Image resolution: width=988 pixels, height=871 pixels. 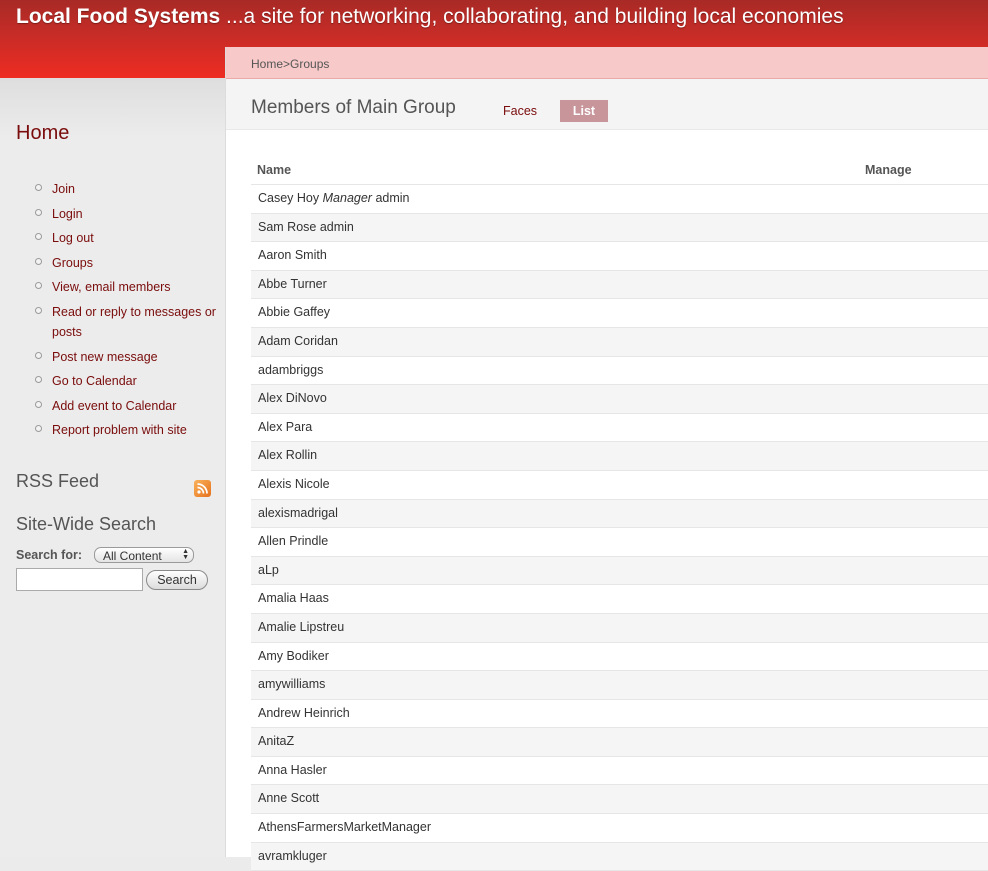 What do you see at coordinates (112, 238) in the screenshot?
I see `sidebar-item-log-out: Log out` at bounding box center [112, 238].